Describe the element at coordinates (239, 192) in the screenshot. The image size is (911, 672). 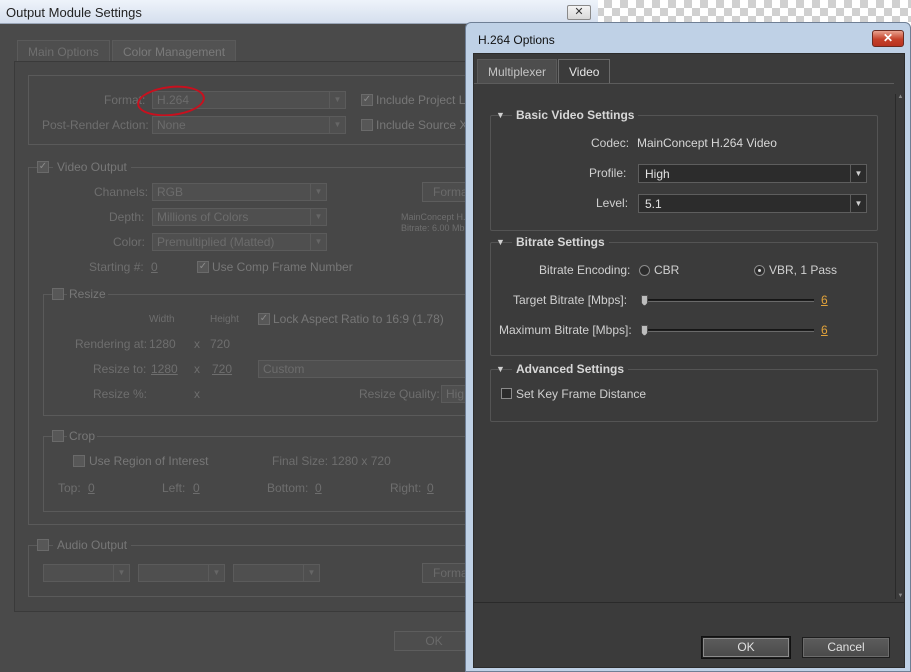
I see `channels-dropdown: RGB ▼` at that location.